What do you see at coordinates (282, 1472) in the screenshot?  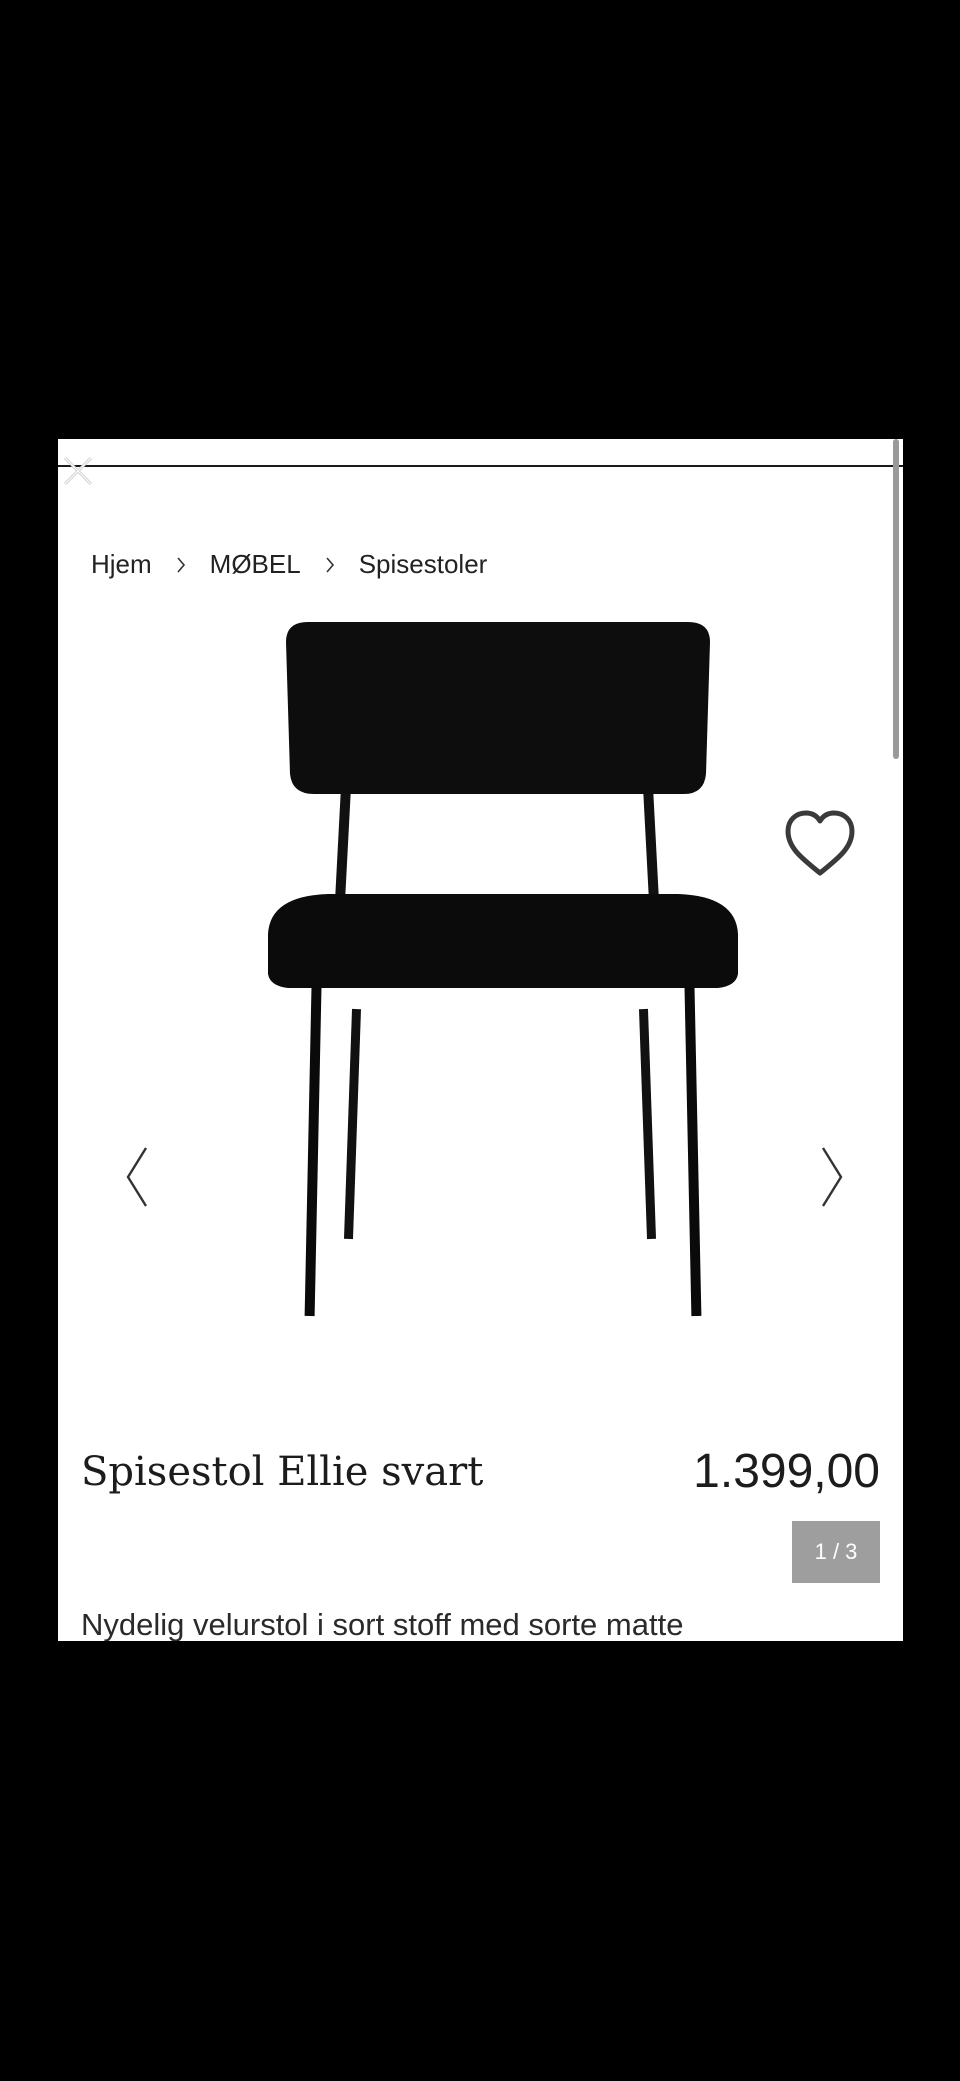 I see `product-title: Spisestol Ellie svart` at bounding box center [282, 1472].